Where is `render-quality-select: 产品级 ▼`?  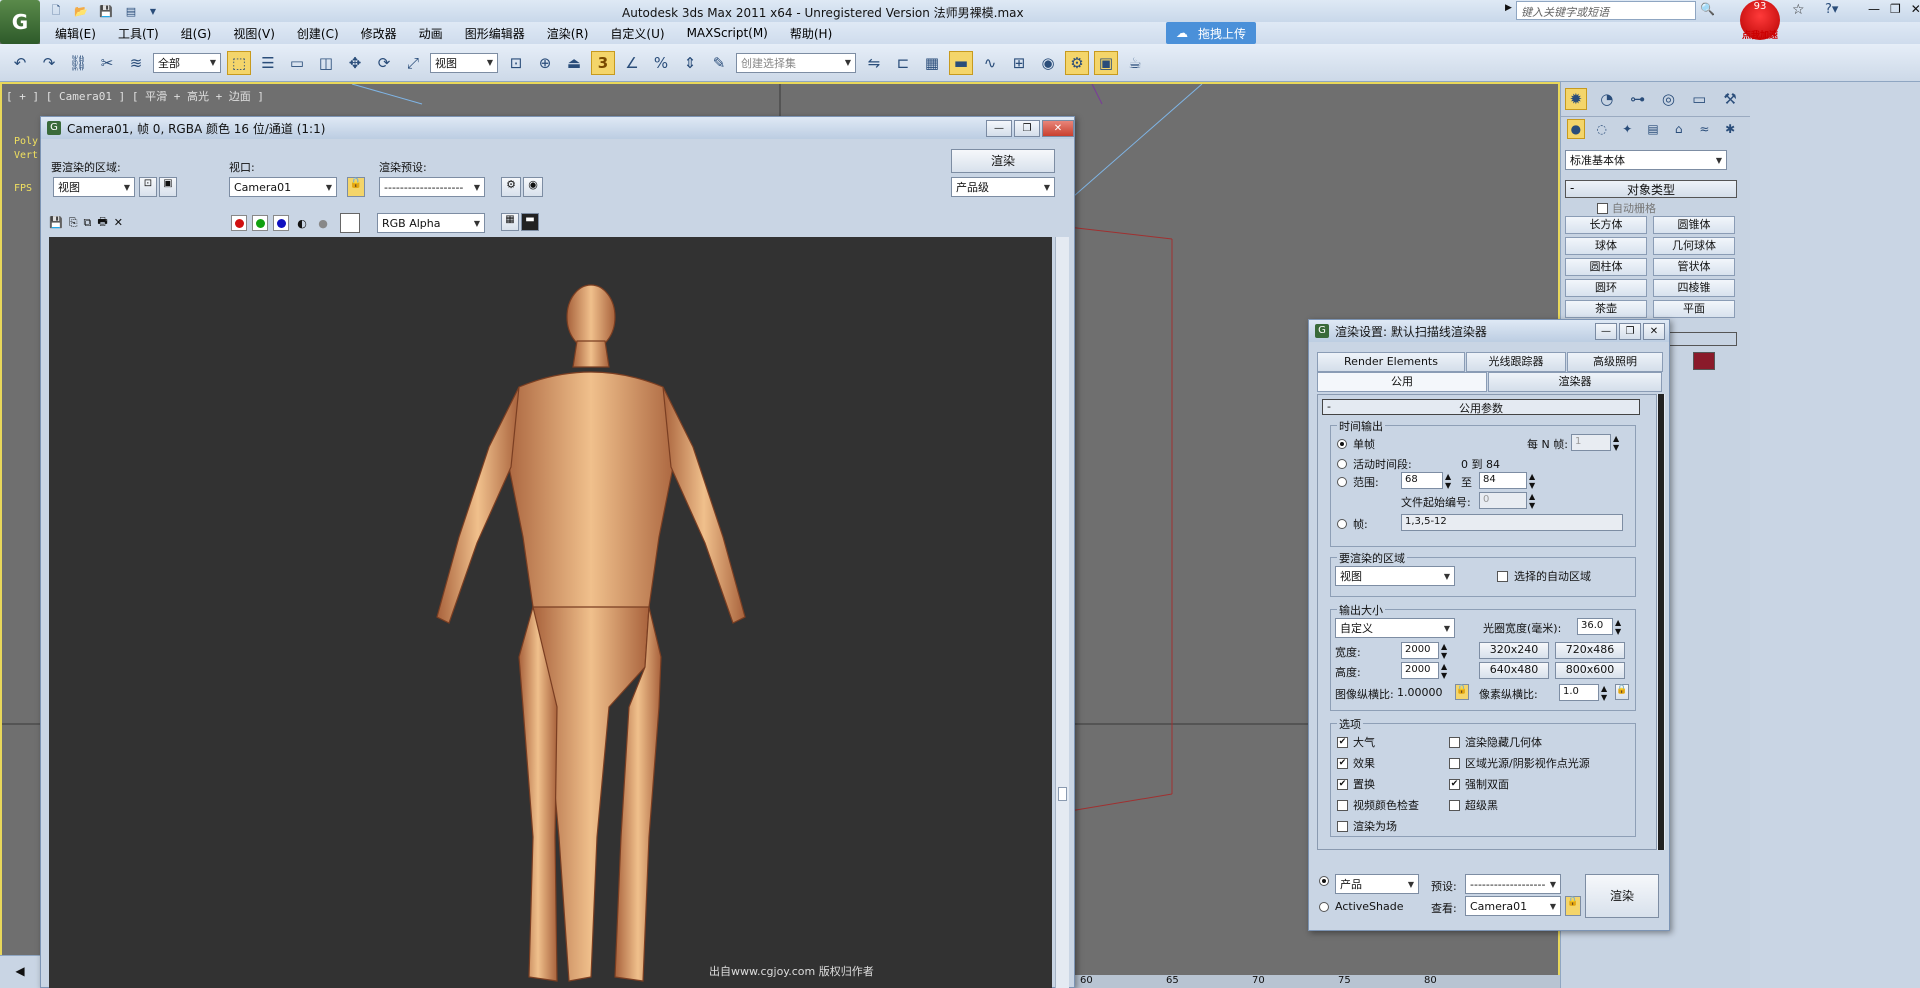
render-quality-select: 产品级 ▼ is located at coordinates (1003, 187).